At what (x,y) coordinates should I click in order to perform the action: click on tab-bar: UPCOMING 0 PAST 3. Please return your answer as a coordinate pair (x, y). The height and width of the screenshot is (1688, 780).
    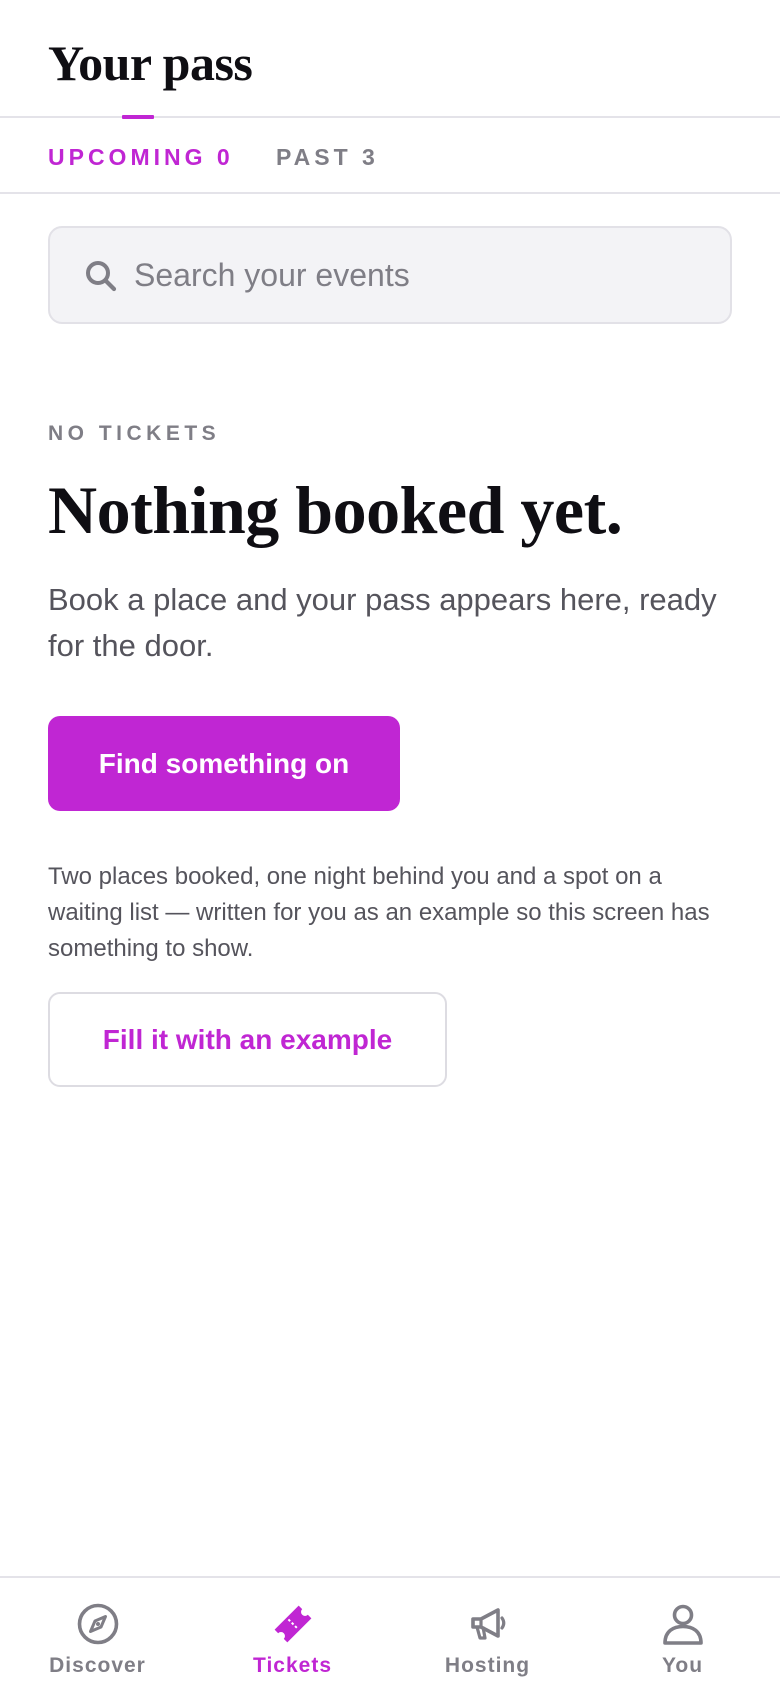
    Looking at the image, I should click on (390, 154).